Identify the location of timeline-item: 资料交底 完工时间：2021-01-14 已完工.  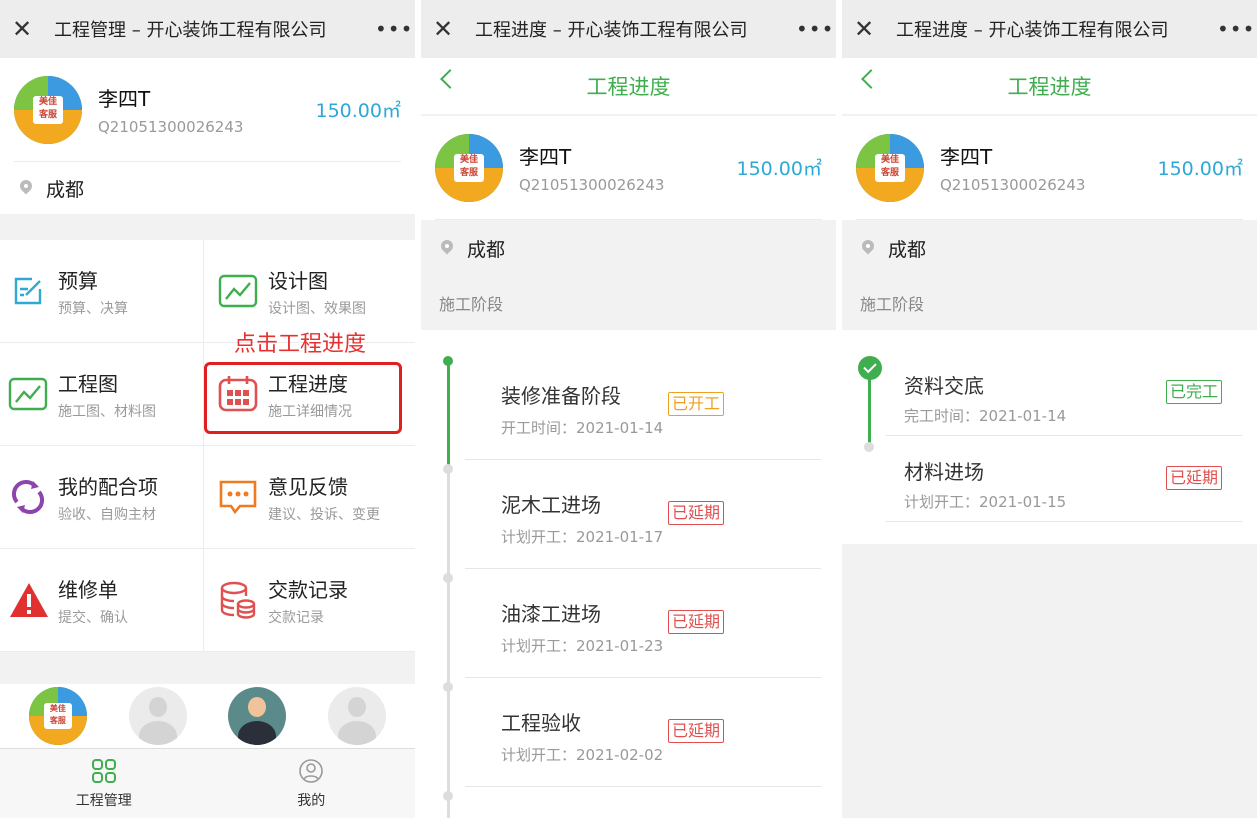
(1064, 393).